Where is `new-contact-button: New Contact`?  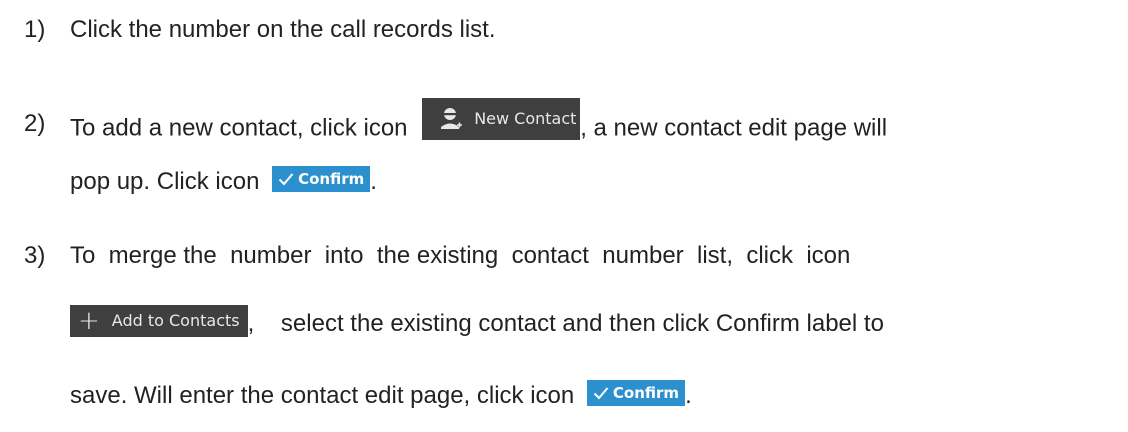
new-contact-button: New Contact is located at coordinates (501, 119).